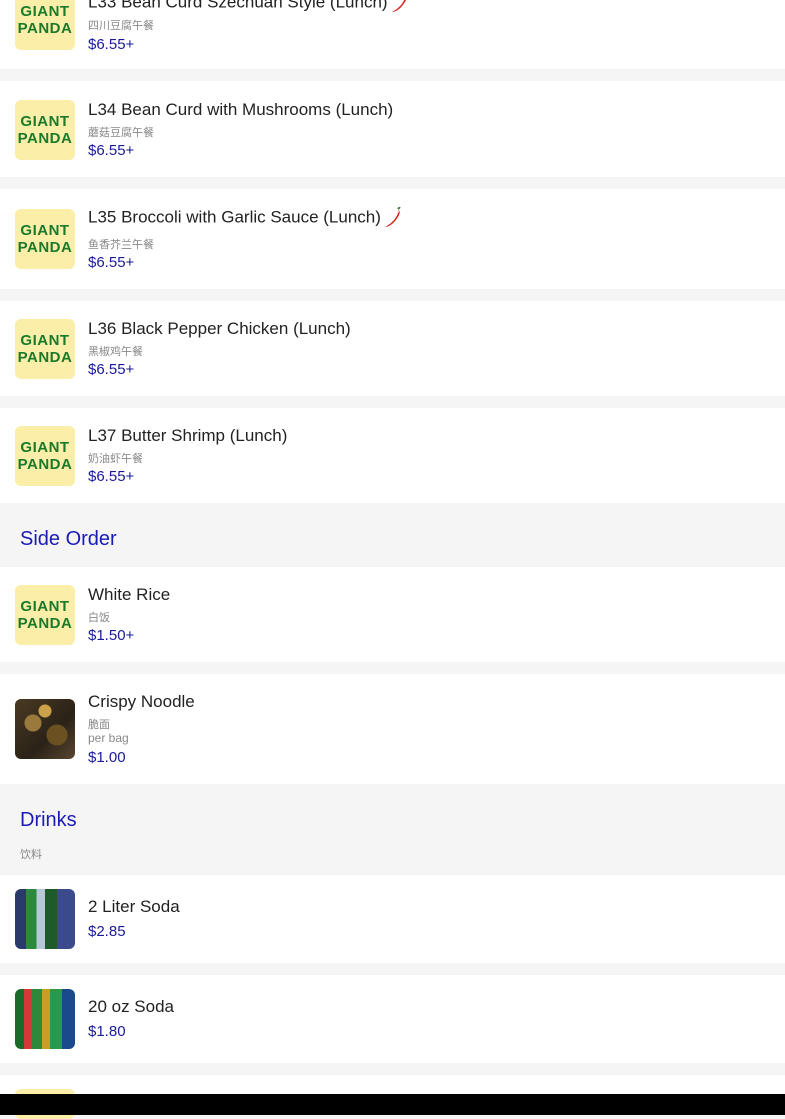 The width and height of the screenshot is (785, 1119). Describe the element at coordinates (131, 1006) in the screenshot. I see `item-name: 20 oz Soda` at that location.